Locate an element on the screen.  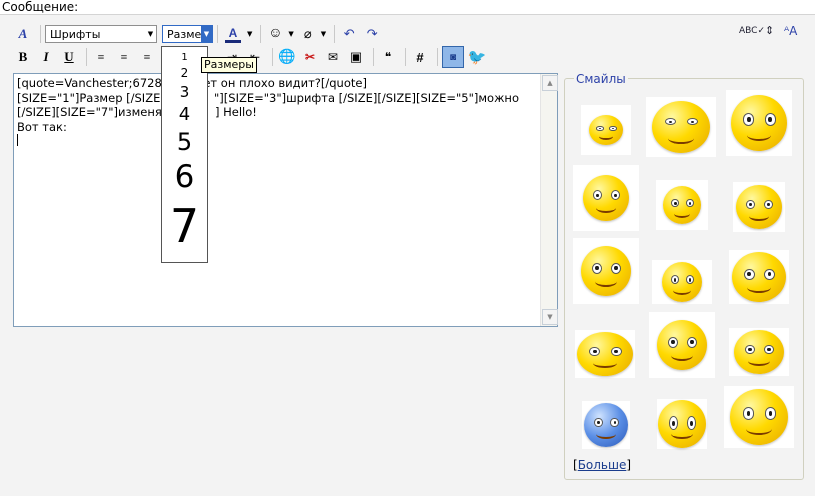
insert-link-icon: 🌐 is located at coordinates (287, 57).